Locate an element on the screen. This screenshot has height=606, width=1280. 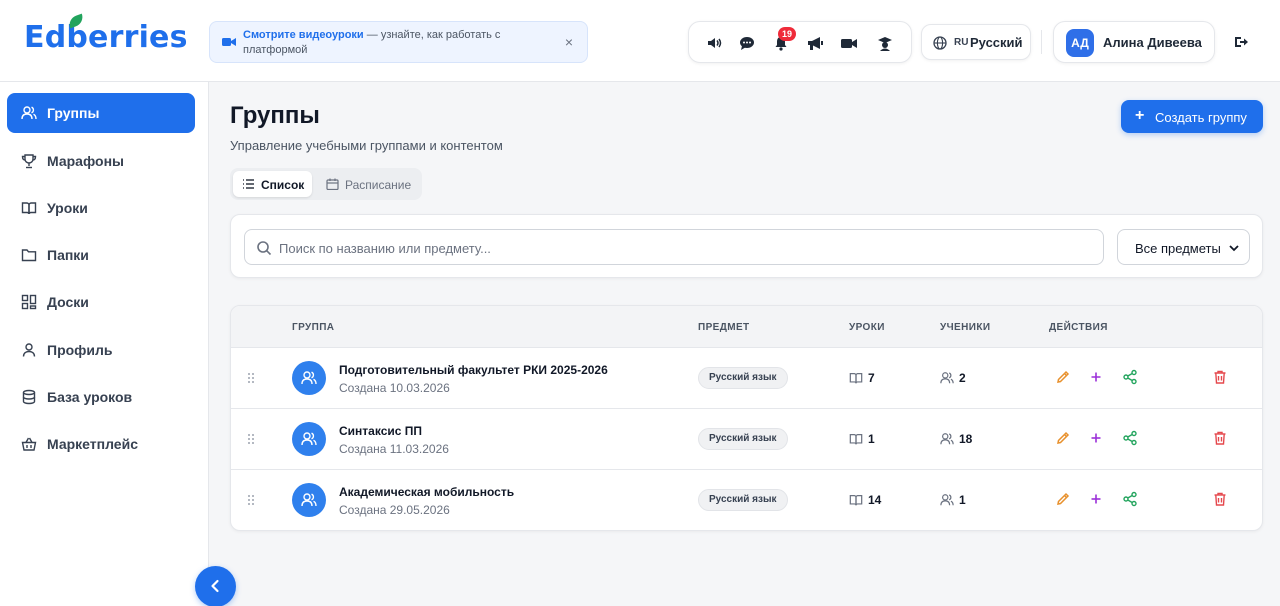
group-created-date: Создана 10.03.2026 is located at coordinates (394, 388).